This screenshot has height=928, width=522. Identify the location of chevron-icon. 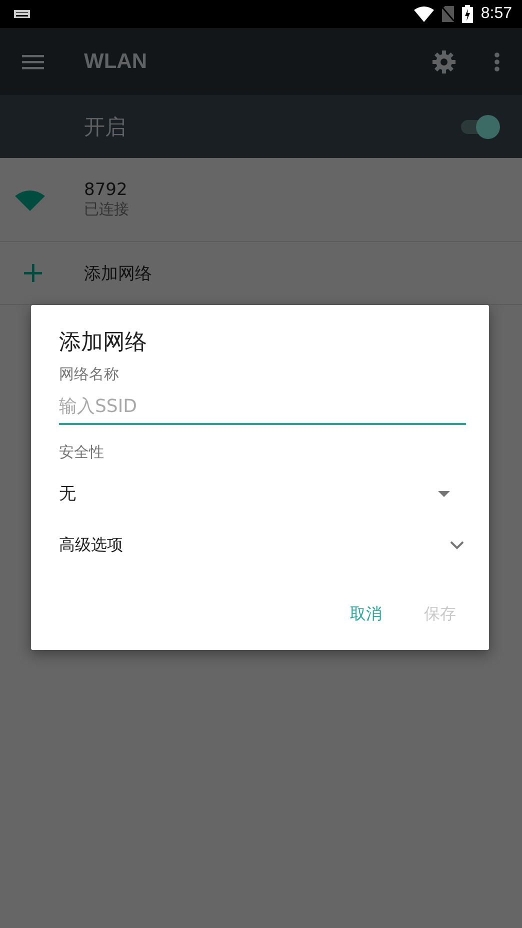
(457, 545).